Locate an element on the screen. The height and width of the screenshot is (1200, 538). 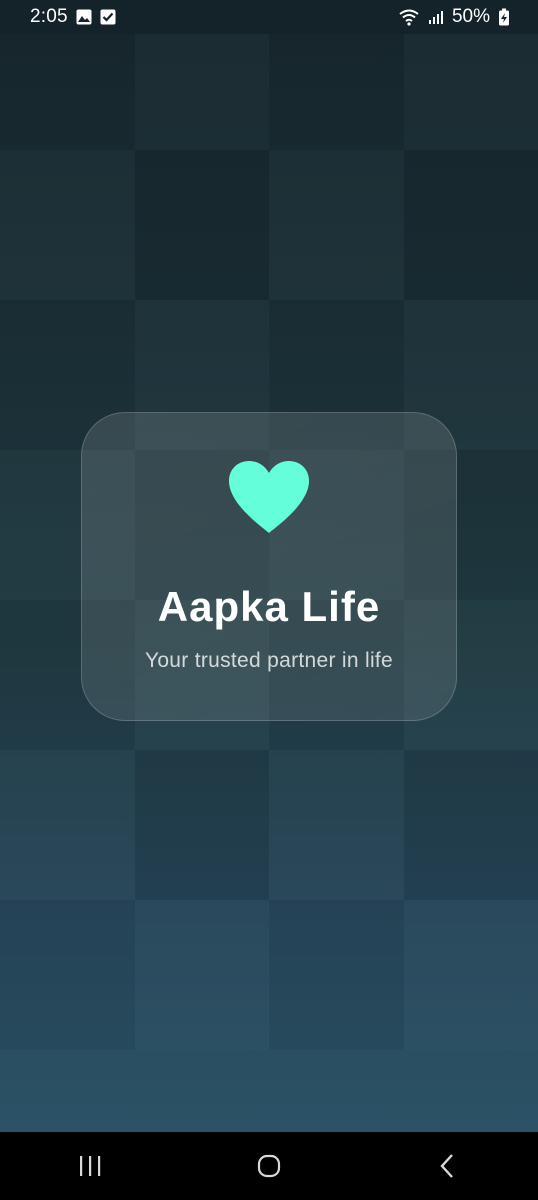
wifi-icon is located at coordinates (409, 17).